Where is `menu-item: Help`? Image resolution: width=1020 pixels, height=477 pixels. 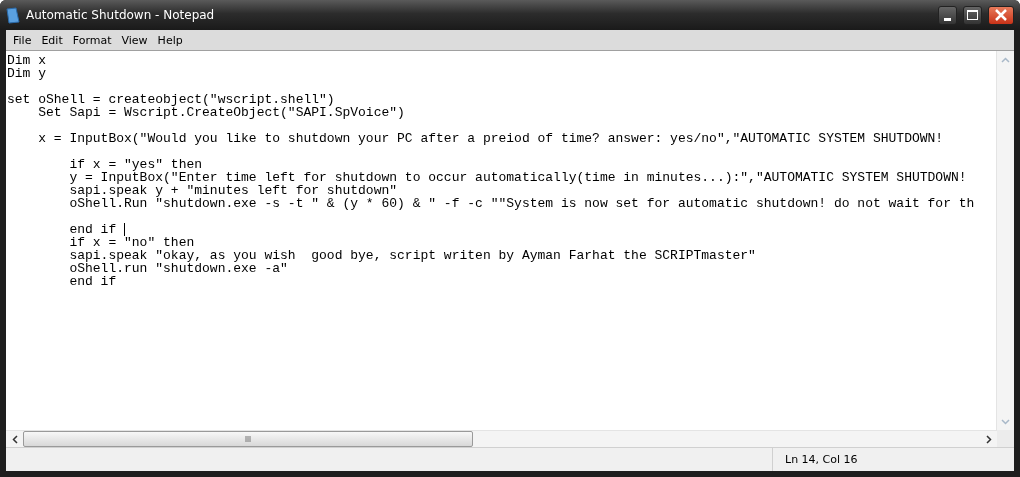
menu-item: Help is located at coordinates (170, 40).